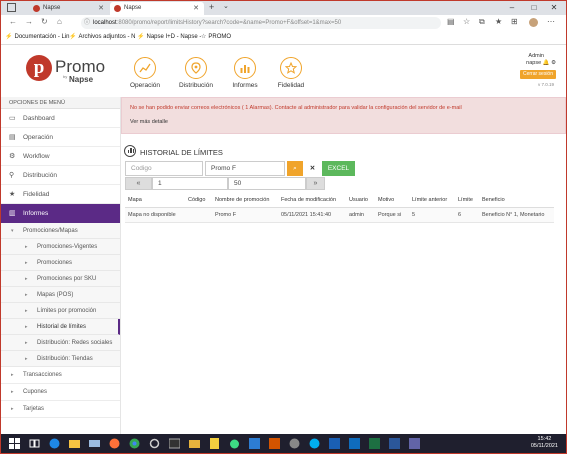 The height and width of the screenshot is (454, 567). Describe the element at coordinates (29, 21) in the screenshot. I see `forward-icon: →` at that location.